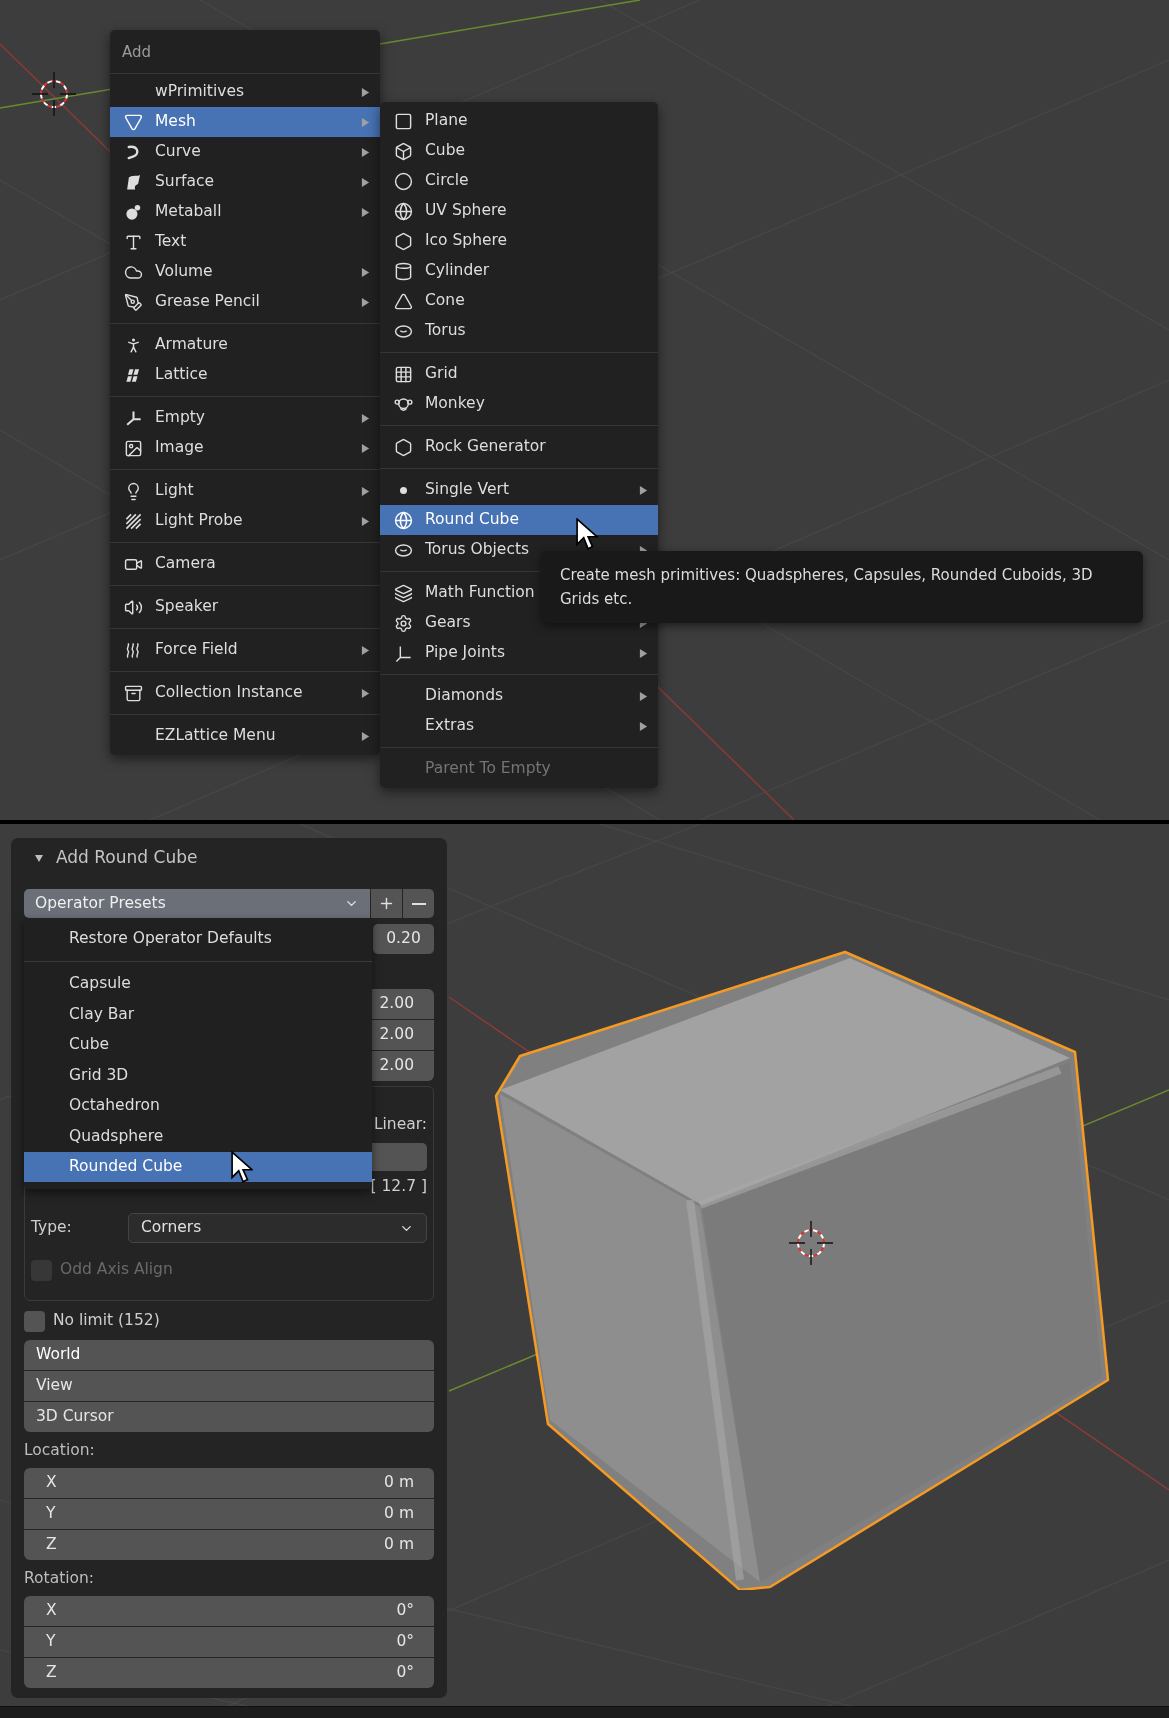 This screenshot has height=1718, width=1169. Describe the element at coordinates (229, 1386) in the screenshot. I see `align-option: View` at that location.